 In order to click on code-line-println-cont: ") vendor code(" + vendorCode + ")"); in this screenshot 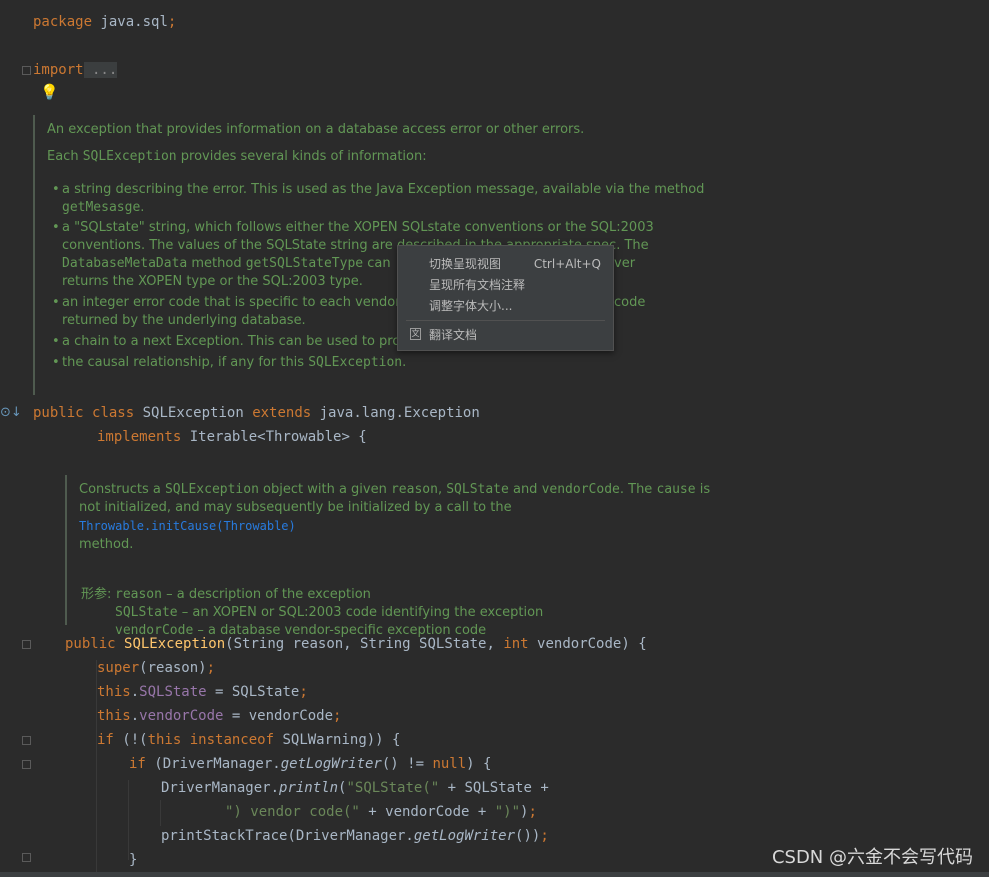, I will do `click(381, 812)`.